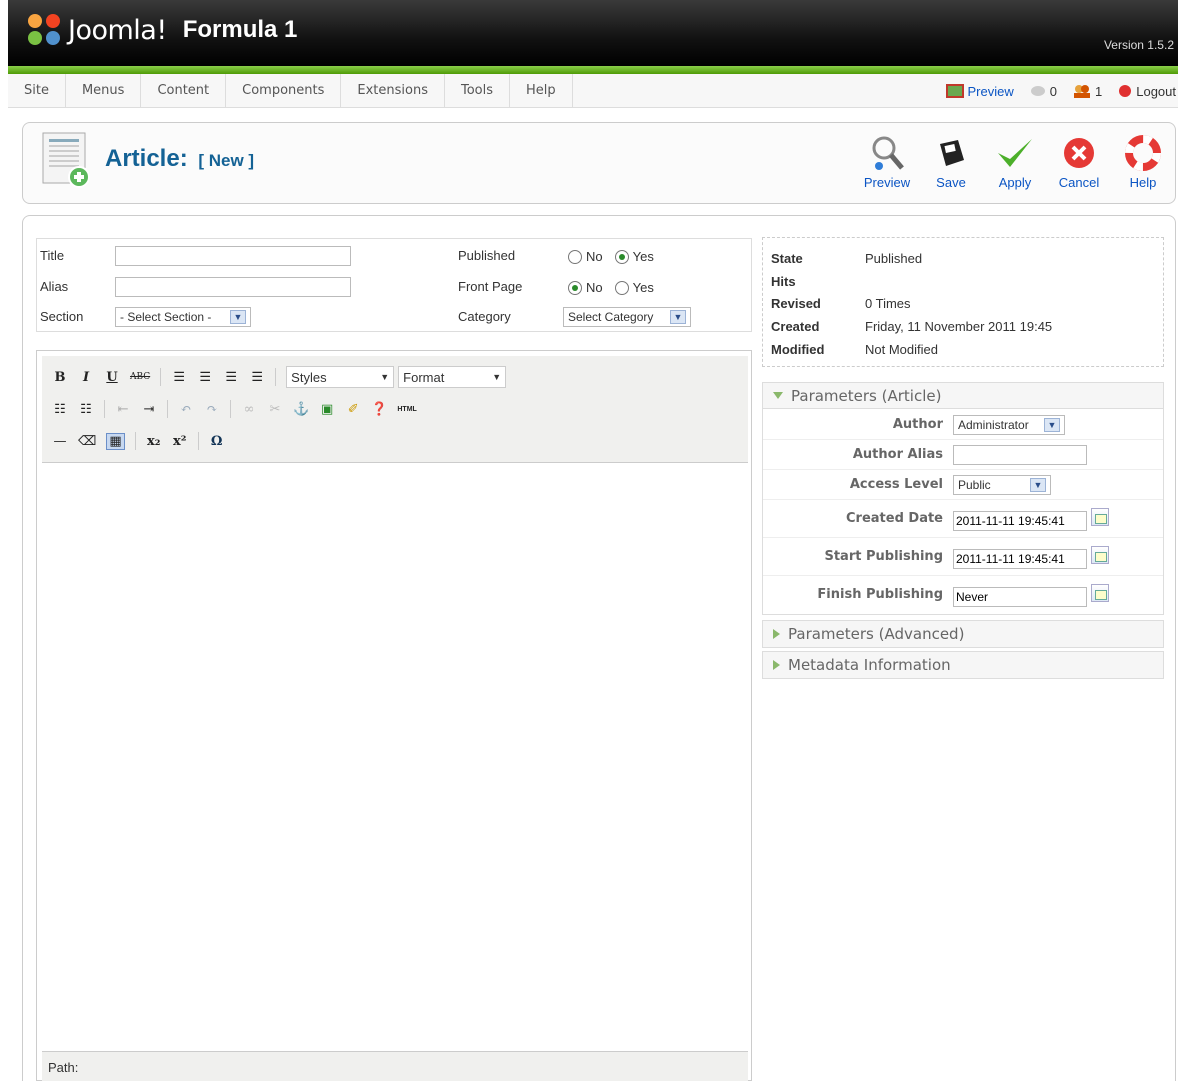 The width and height of the screenshot is (1178, 1081). Describe the element at coordinates (275, 409) in the screenshot. I see `unlink-icon: ✂` at that location.